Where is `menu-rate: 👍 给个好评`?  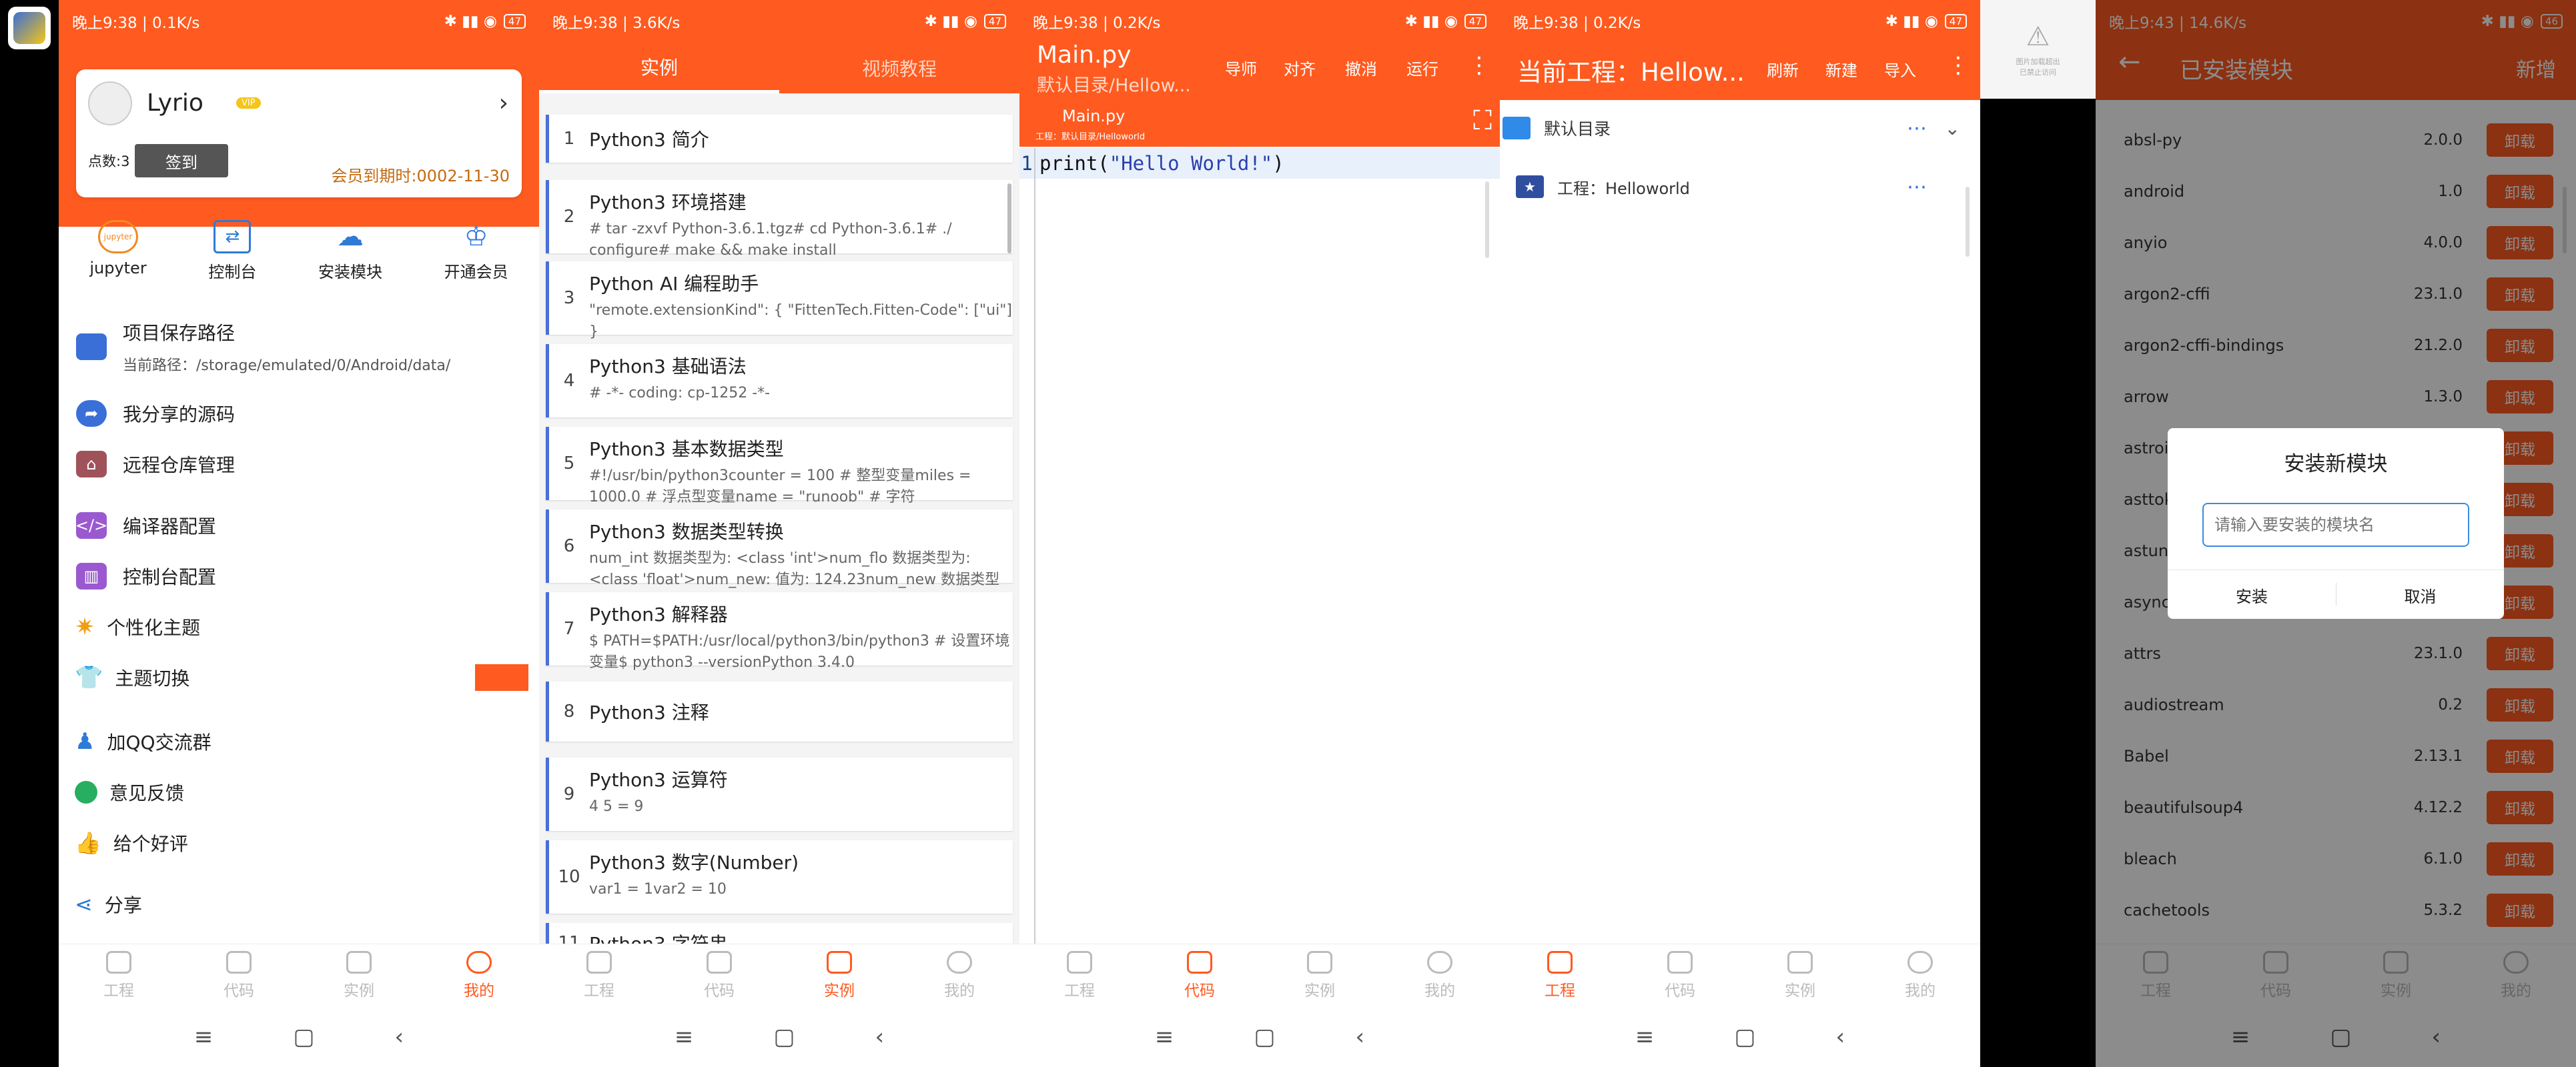
menu-rate: 👍 给个好评 is located at coordinates (299, 843).